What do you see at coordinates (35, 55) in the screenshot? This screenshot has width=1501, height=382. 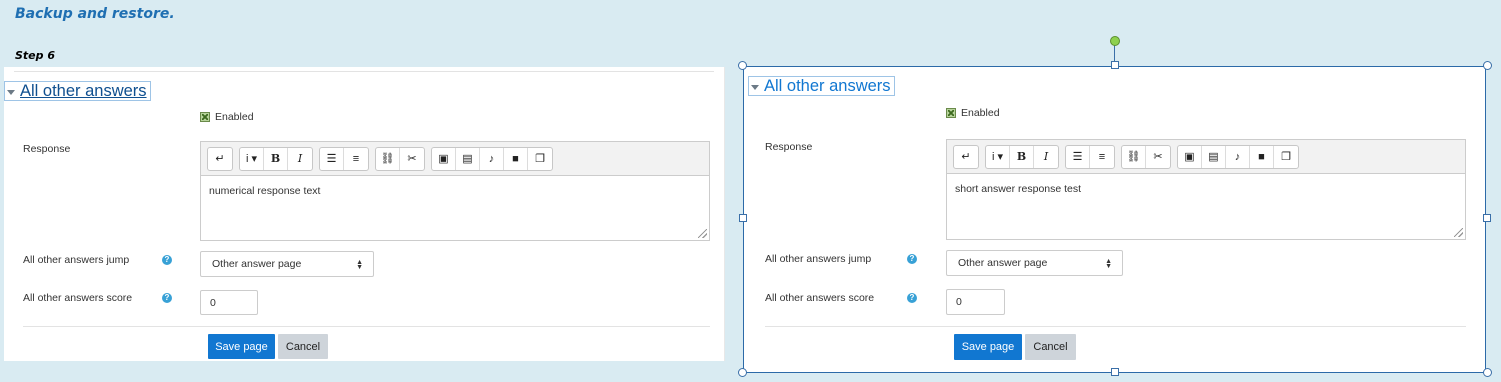 I see `step-label: Step 6` at bounding box center [35, 55].